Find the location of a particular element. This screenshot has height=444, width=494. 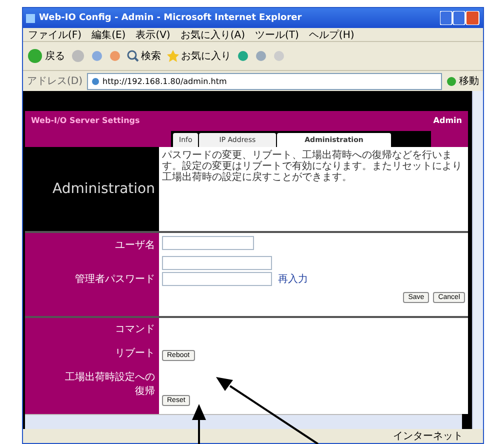

browser-icon is located at coordinates (30, 18).